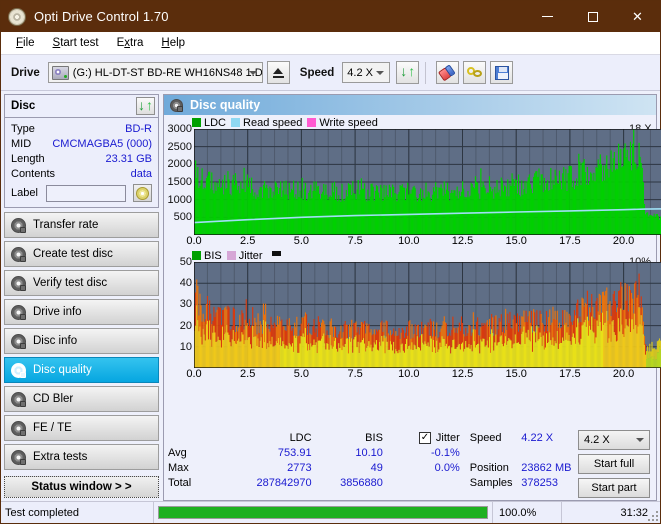 This screenshot has height=524, width=661. Describe the element at coordinates (213, 255) in the screenshot. I see `legend-label: BIS` at that location.